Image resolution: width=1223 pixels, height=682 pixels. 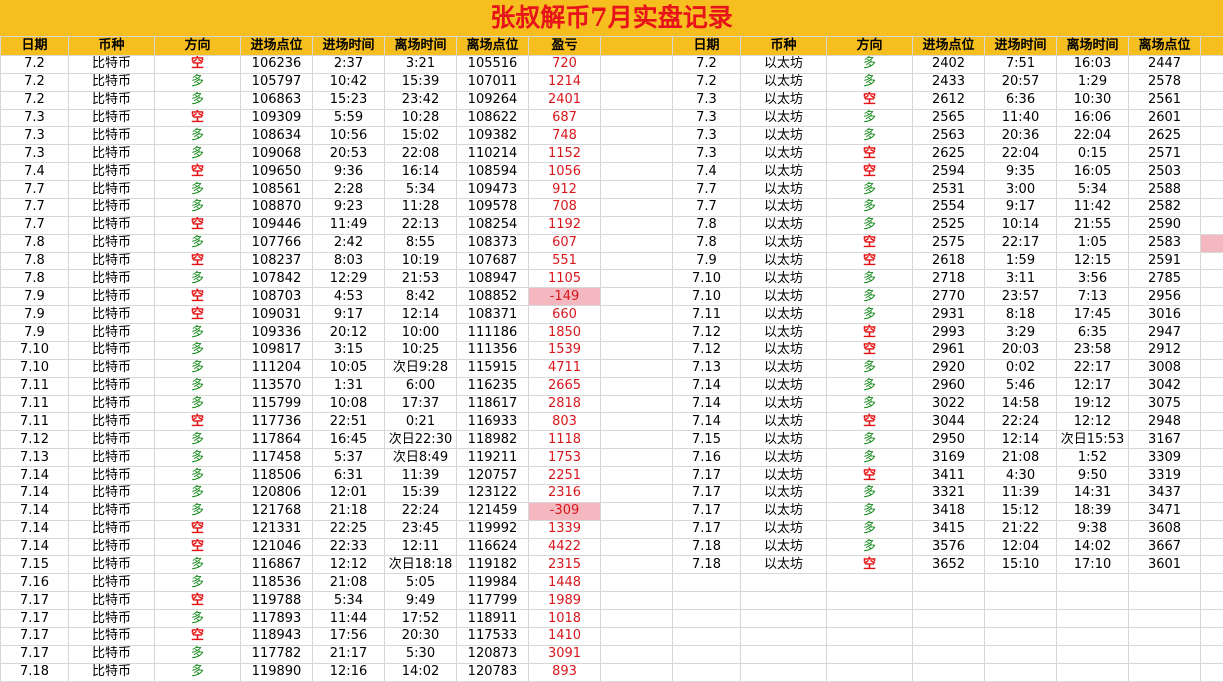 I want to click on eth-pnl-cell: 145, so click(x=1211, y=82).